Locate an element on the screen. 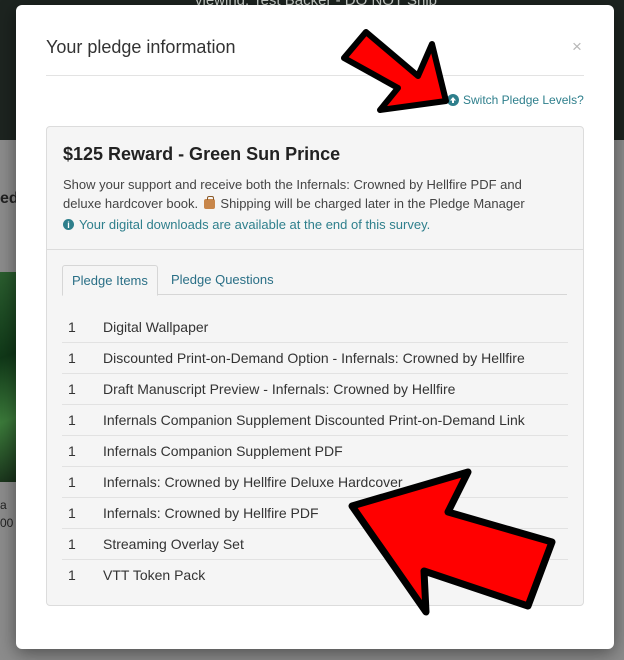 Image resolution: width=624 pixels, height=660 pixels. tab-pledge-items: Pledge Items is located at coordinates (110, 280).